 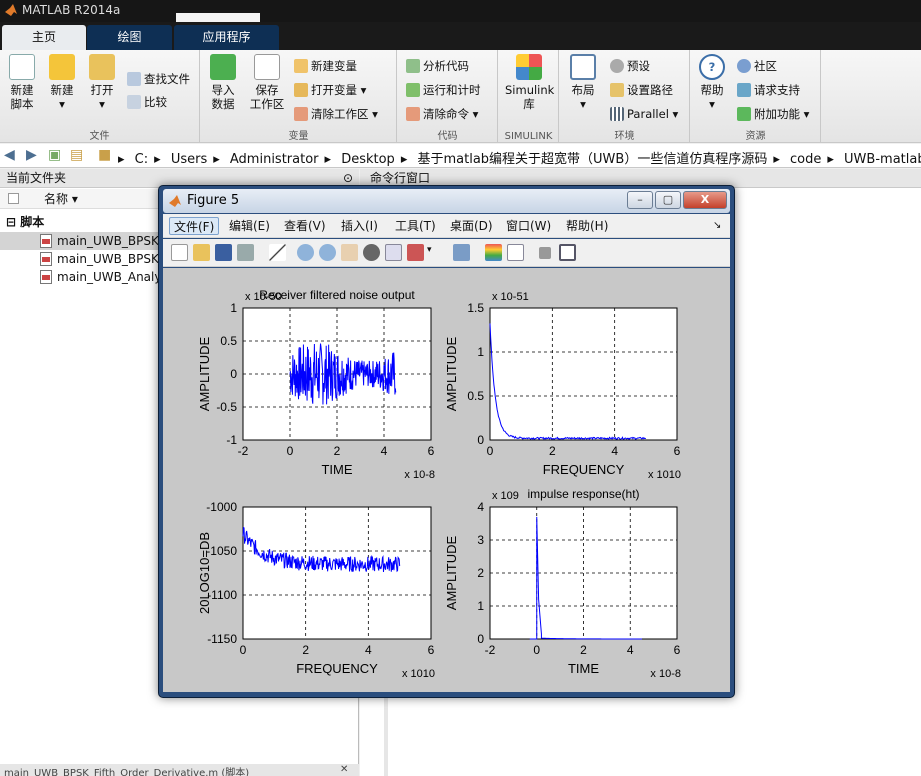 What do you see at coordinates (705, 200) in the screenshot?
I see `close-button: X` at bounding box center [705, 200].